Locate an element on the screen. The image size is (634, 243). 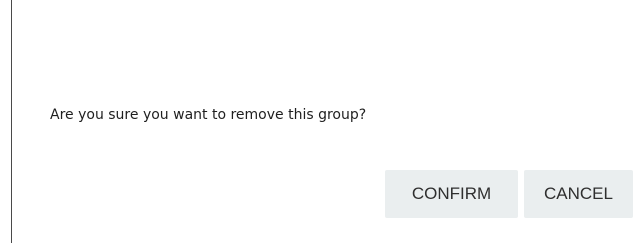
confirm-button: CONFIRM is located at coordinates (451, 194).